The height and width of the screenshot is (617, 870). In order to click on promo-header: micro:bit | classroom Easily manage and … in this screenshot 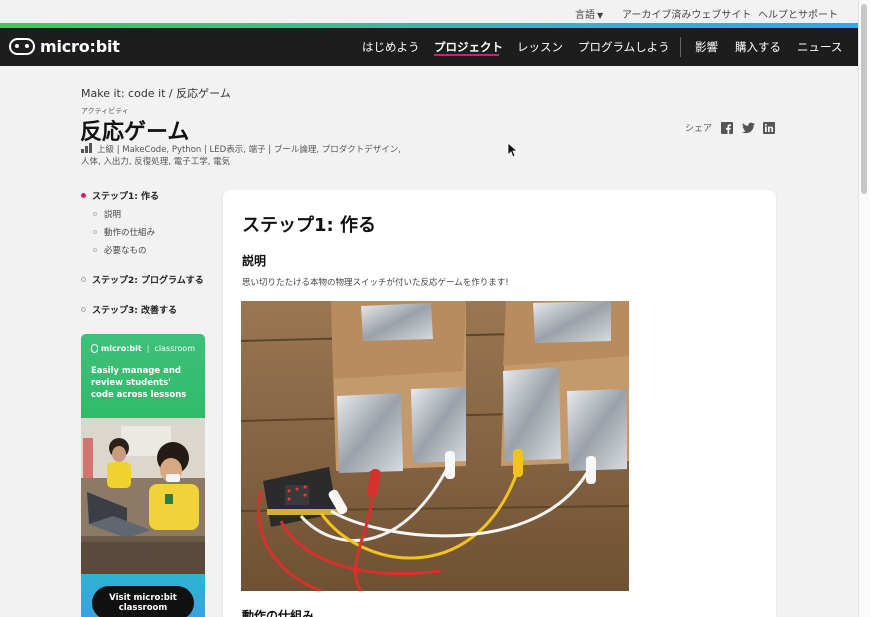, I will do `click(143, 376)`.